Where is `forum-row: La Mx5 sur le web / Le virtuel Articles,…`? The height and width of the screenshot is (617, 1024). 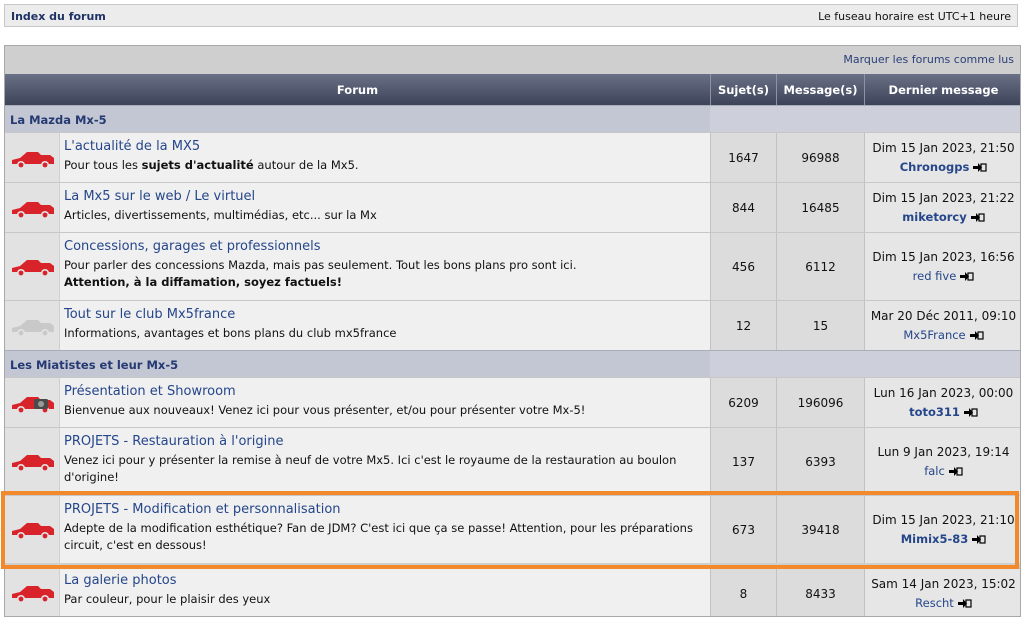 forum-row: La Mx5 sur le web / Le virtuel Articles,… is located at coordinates (512, 207).